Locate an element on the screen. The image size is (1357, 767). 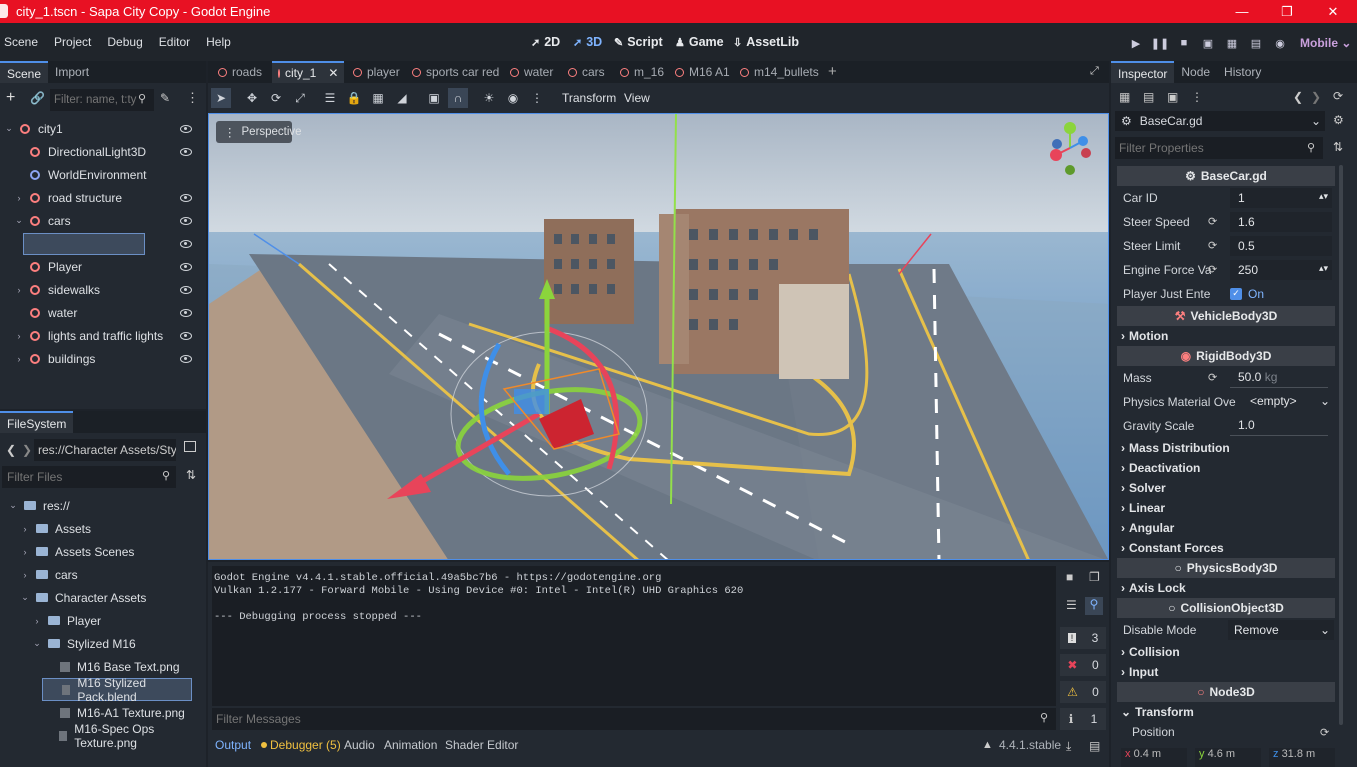
forward-icon: ❯ is located at coordinates (27, 450).